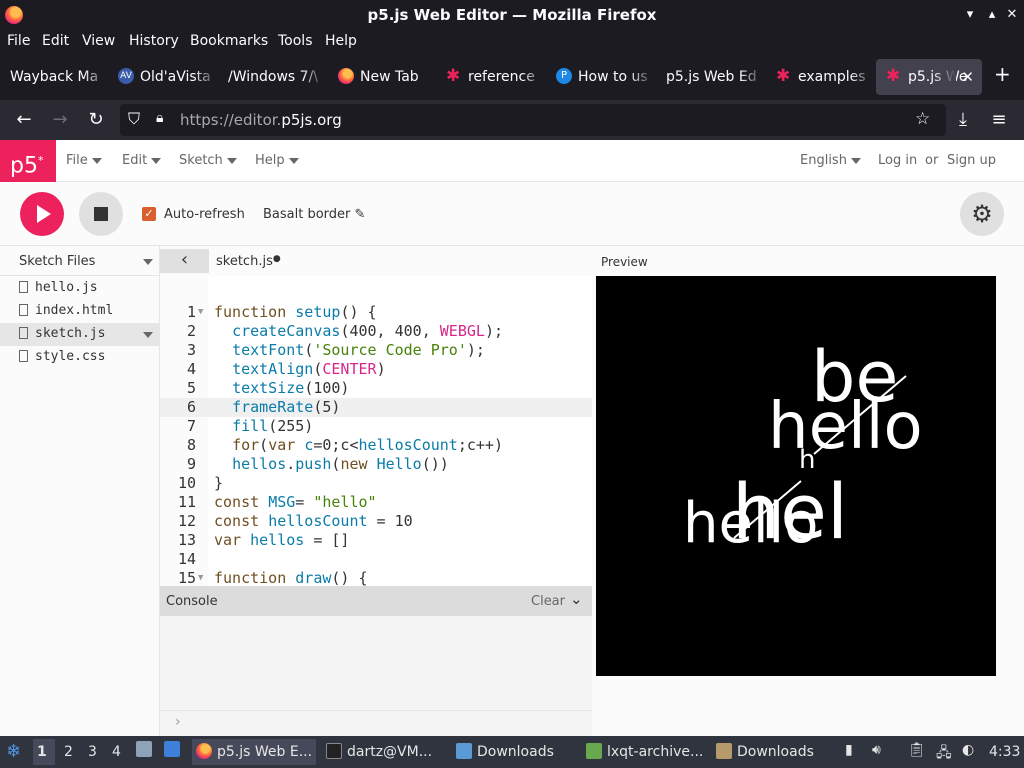  What do you see at coordinates (229, 41) in the screenshot?
I see `menu-bookmarks: Bookmarks` at bounding box center [229, 41].